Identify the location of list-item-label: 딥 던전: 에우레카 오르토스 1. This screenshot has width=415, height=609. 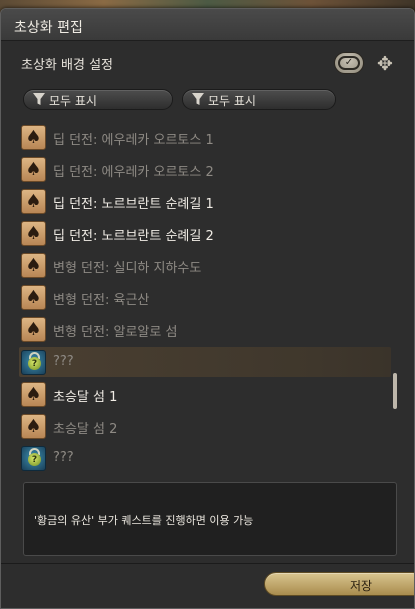
(133, 140).